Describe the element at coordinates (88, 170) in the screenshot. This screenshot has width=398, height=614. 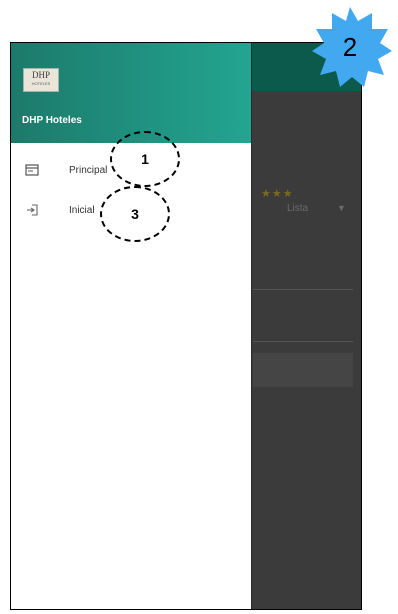
I see `drawer-item-label: Principal` at that location.